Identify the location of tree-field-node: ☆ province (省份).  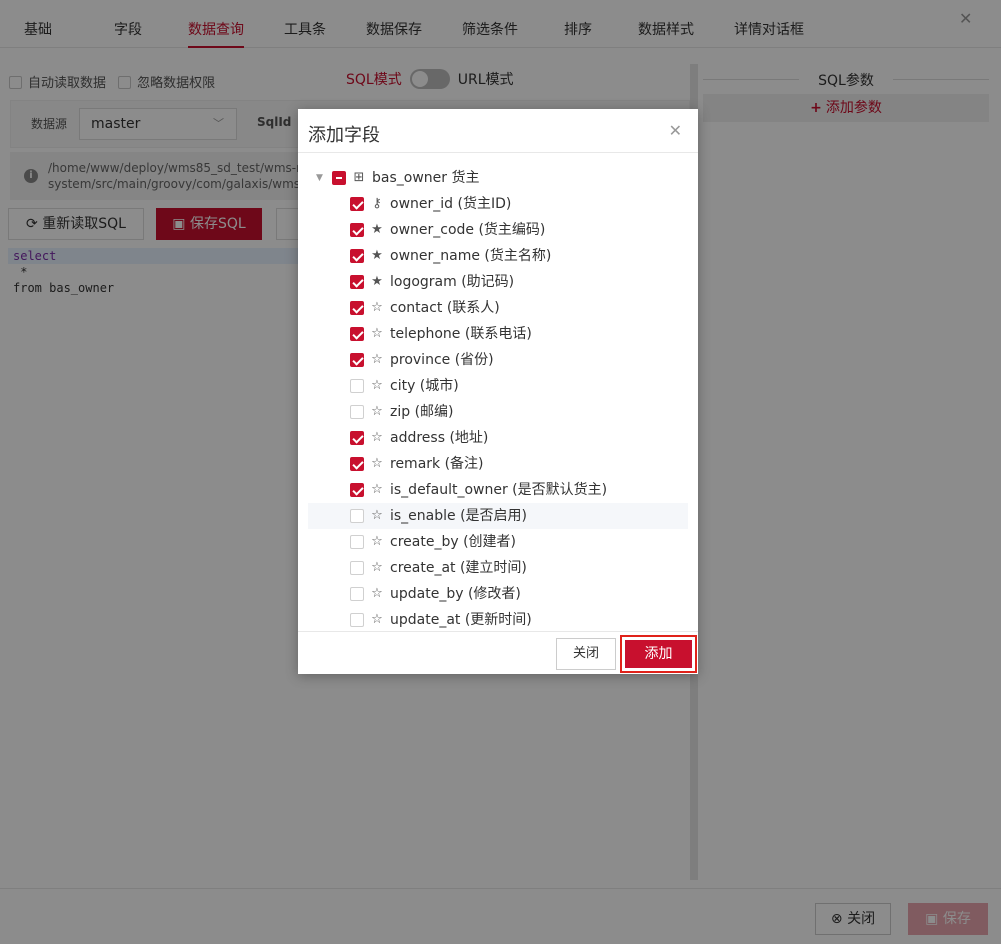
(498, 360).